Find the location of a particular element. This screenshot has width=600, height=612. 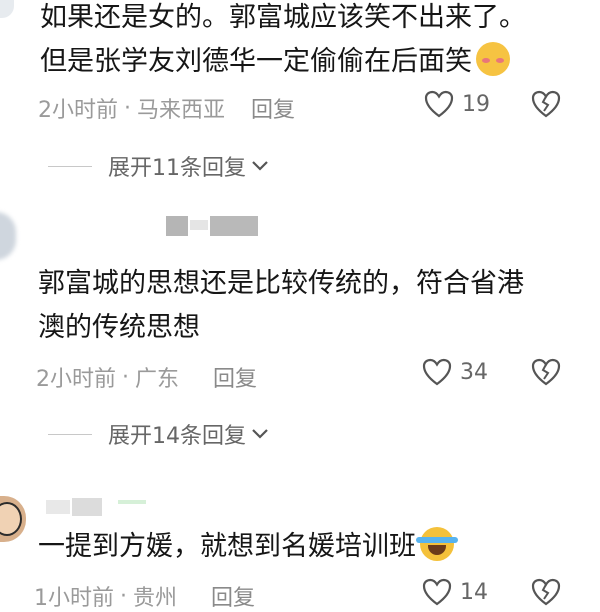

expand-replies-button: 展开11条回复 is located at coordinates (159, 166).